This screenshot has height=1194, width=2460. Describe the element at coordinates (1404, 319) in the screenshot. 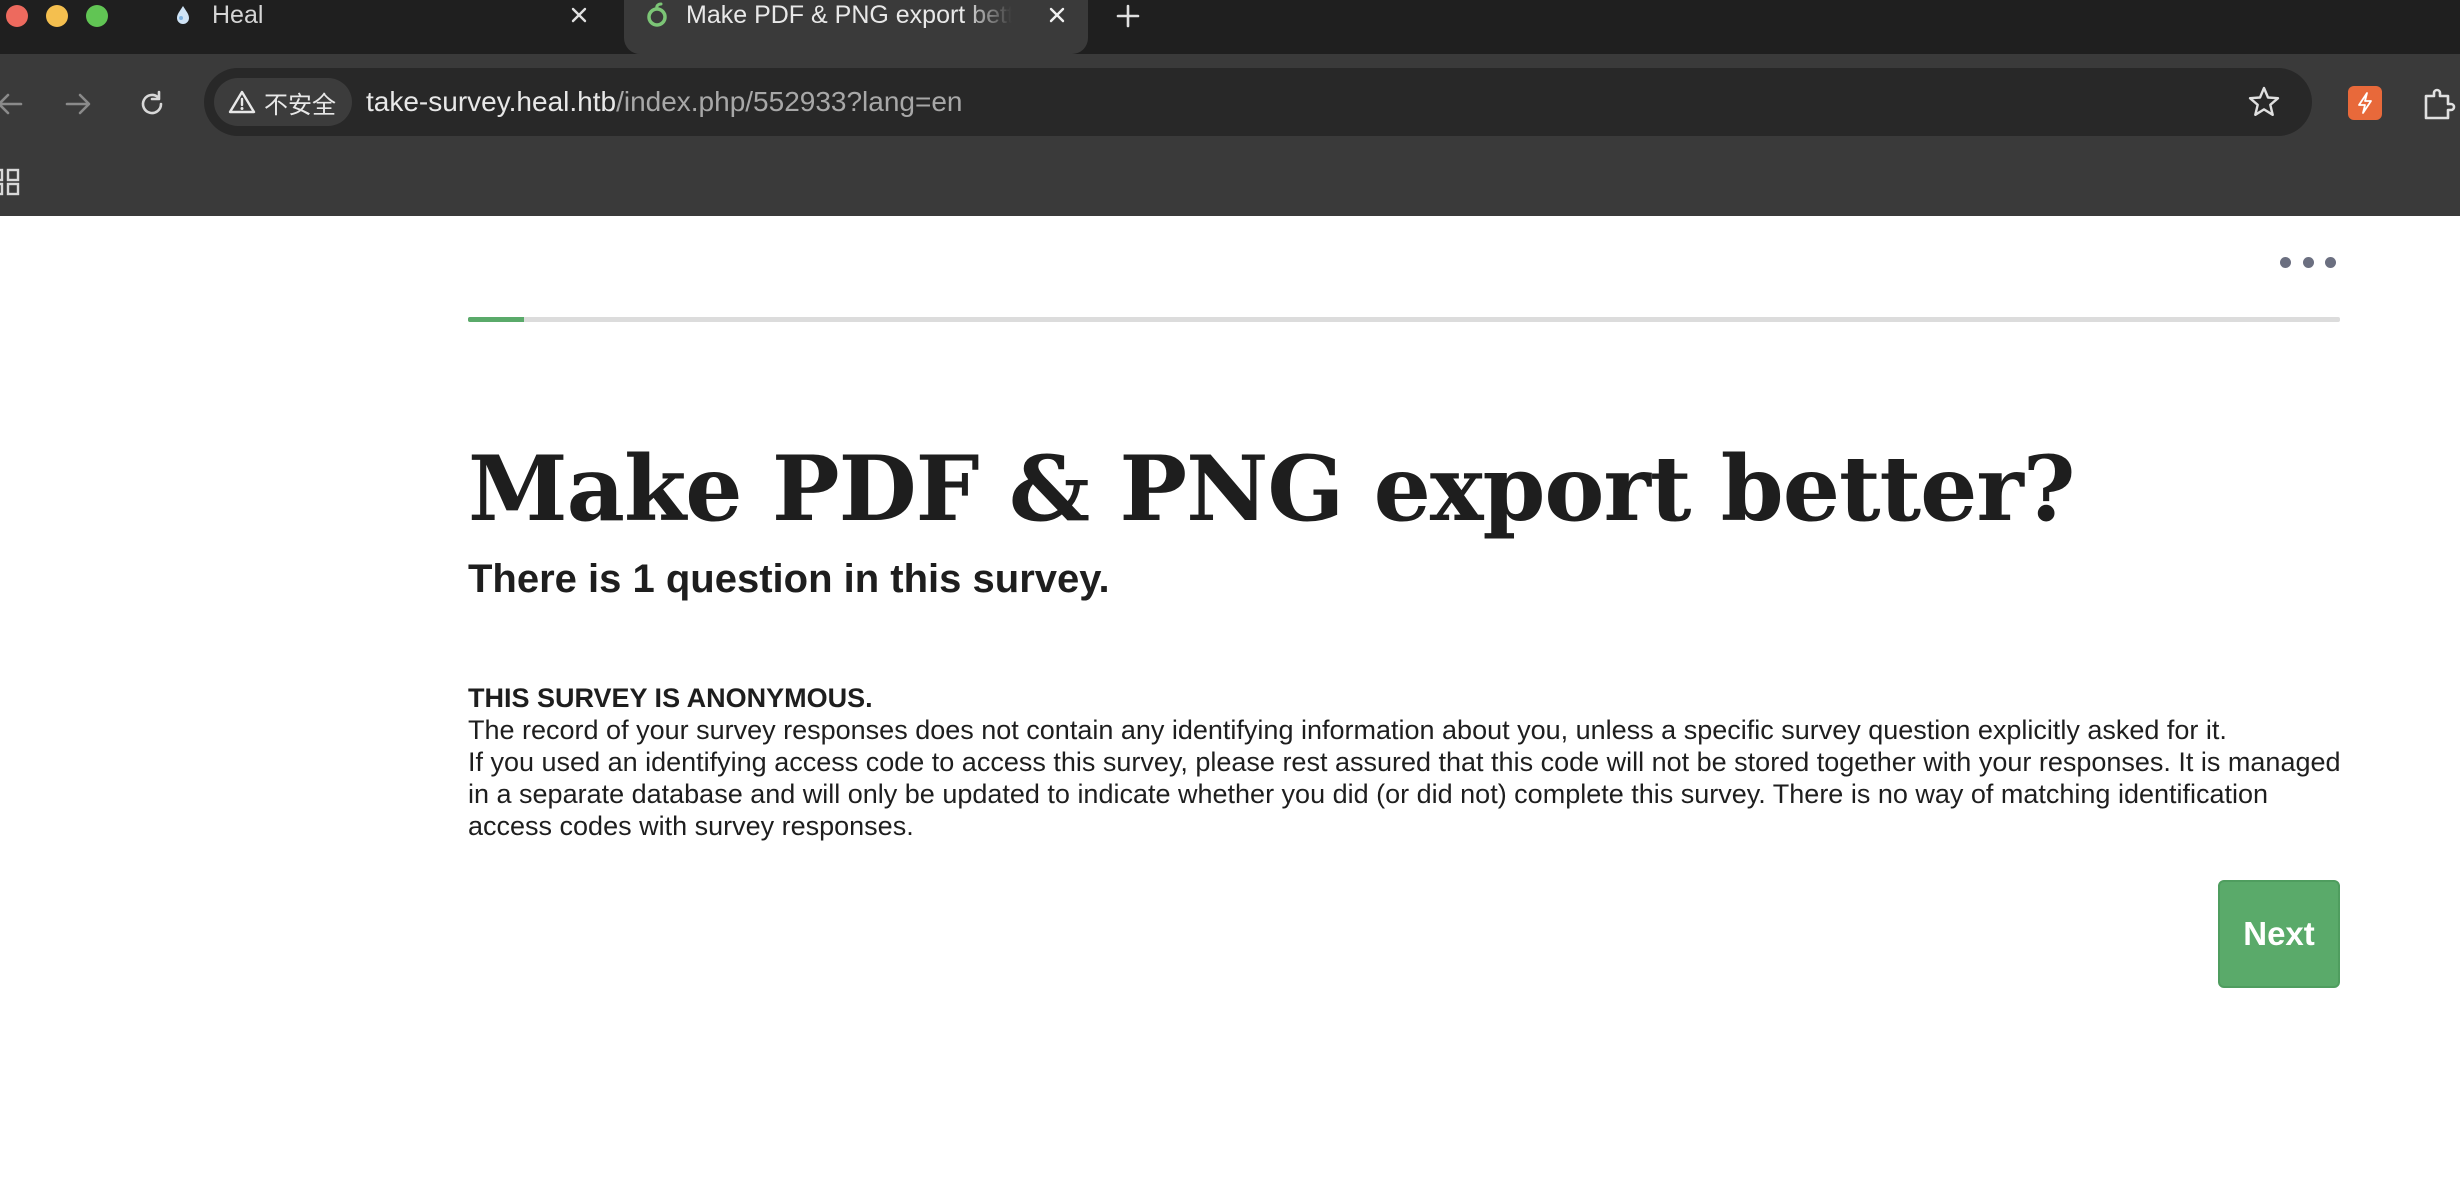

I see `survey-progress-bar` at that location.